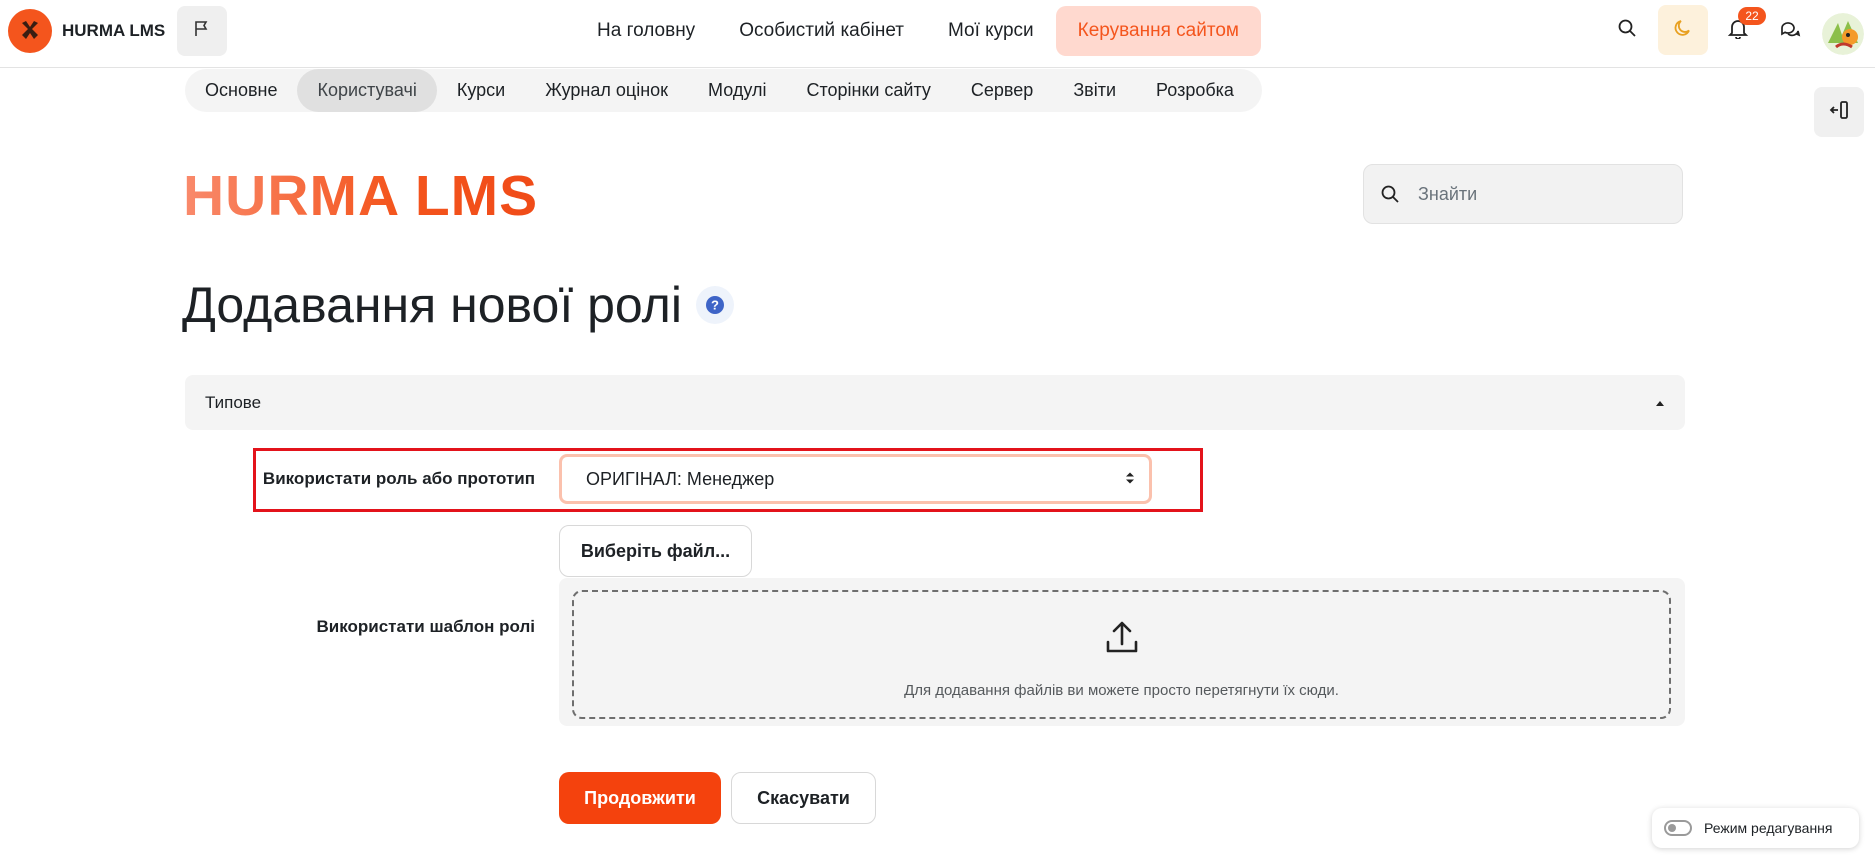 The width and height of the screenshot is (1875, 858). I want to click on subnav-grades: Журнал оцінок, so click(606, 90).